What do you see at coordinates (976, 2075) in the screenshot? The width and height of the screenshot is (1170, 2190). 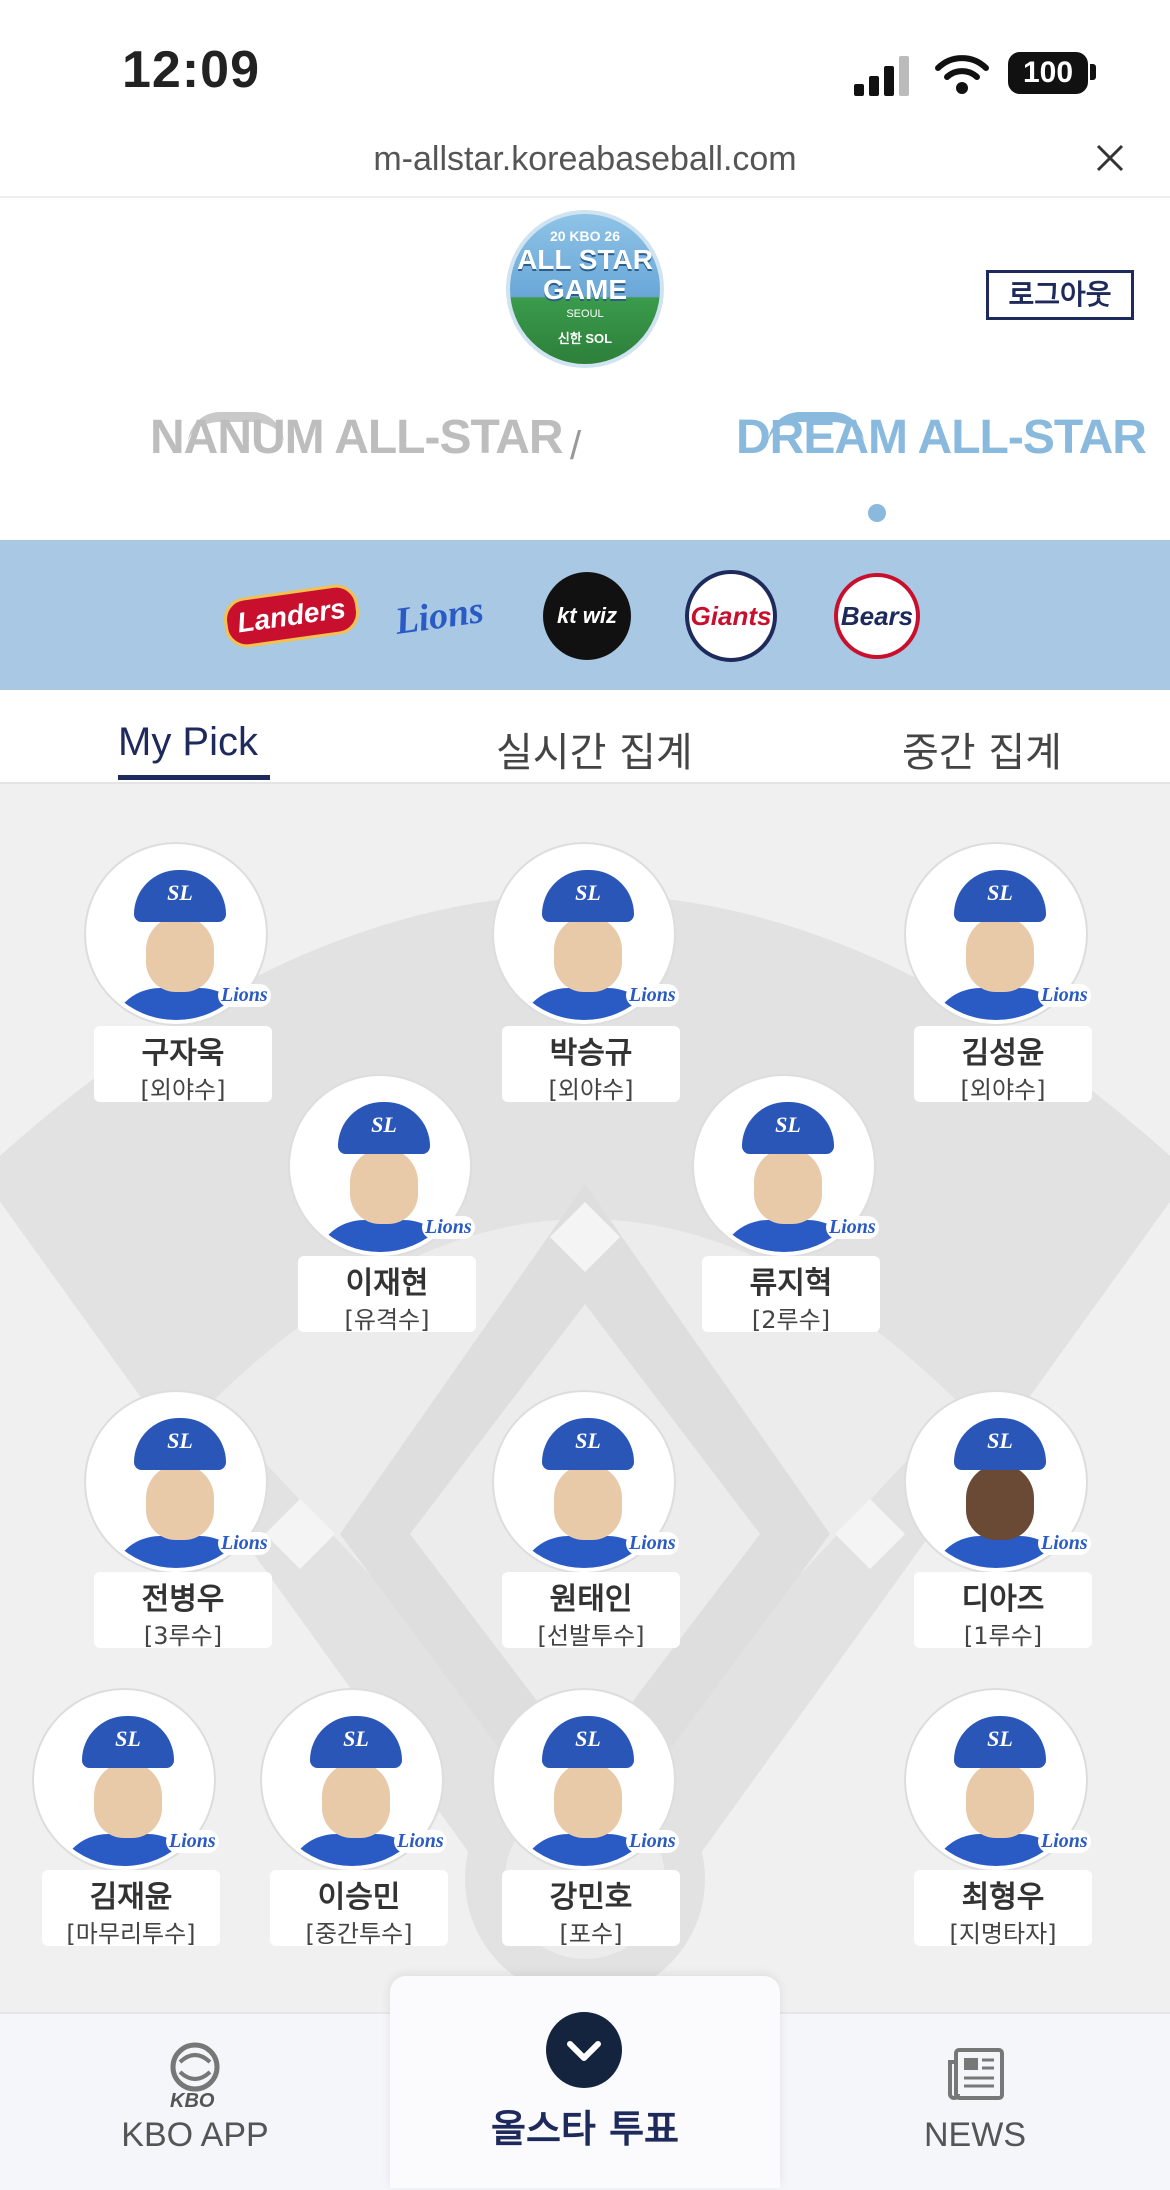 I see `newspaper-icon` at bounding box center [976, 2075].